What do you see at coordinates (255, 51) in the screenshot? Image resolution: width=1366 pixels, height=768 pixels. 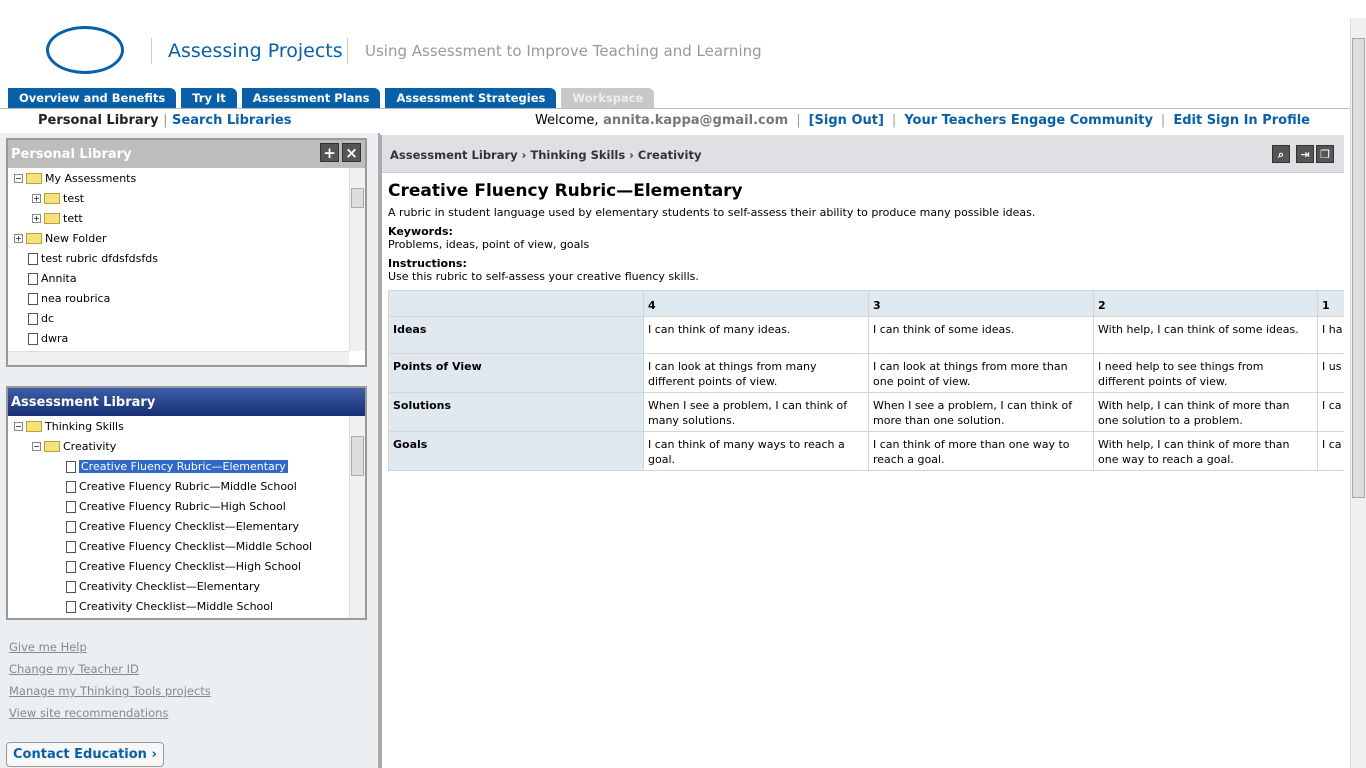 I see `site-title: Assessing Projects` at bounding box center [255, 51].